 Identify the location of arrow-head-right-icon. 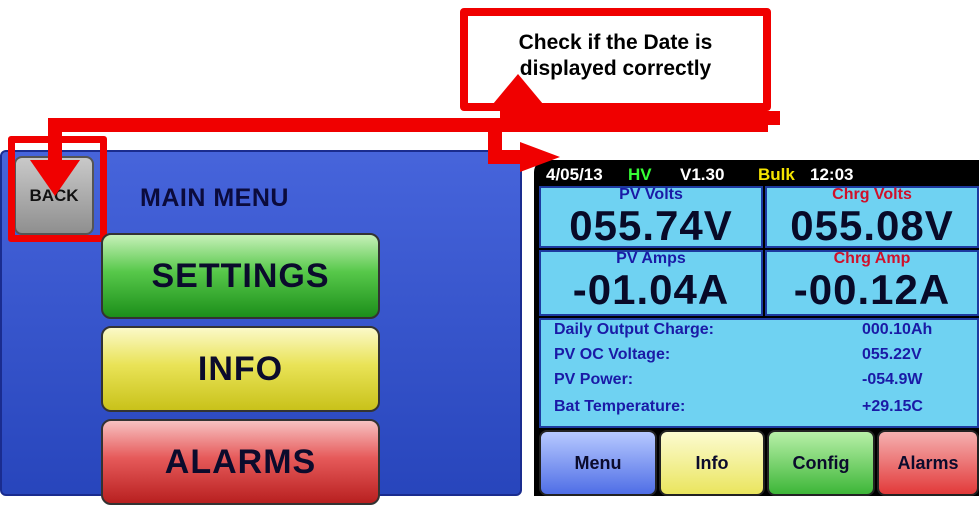
(540, 157).